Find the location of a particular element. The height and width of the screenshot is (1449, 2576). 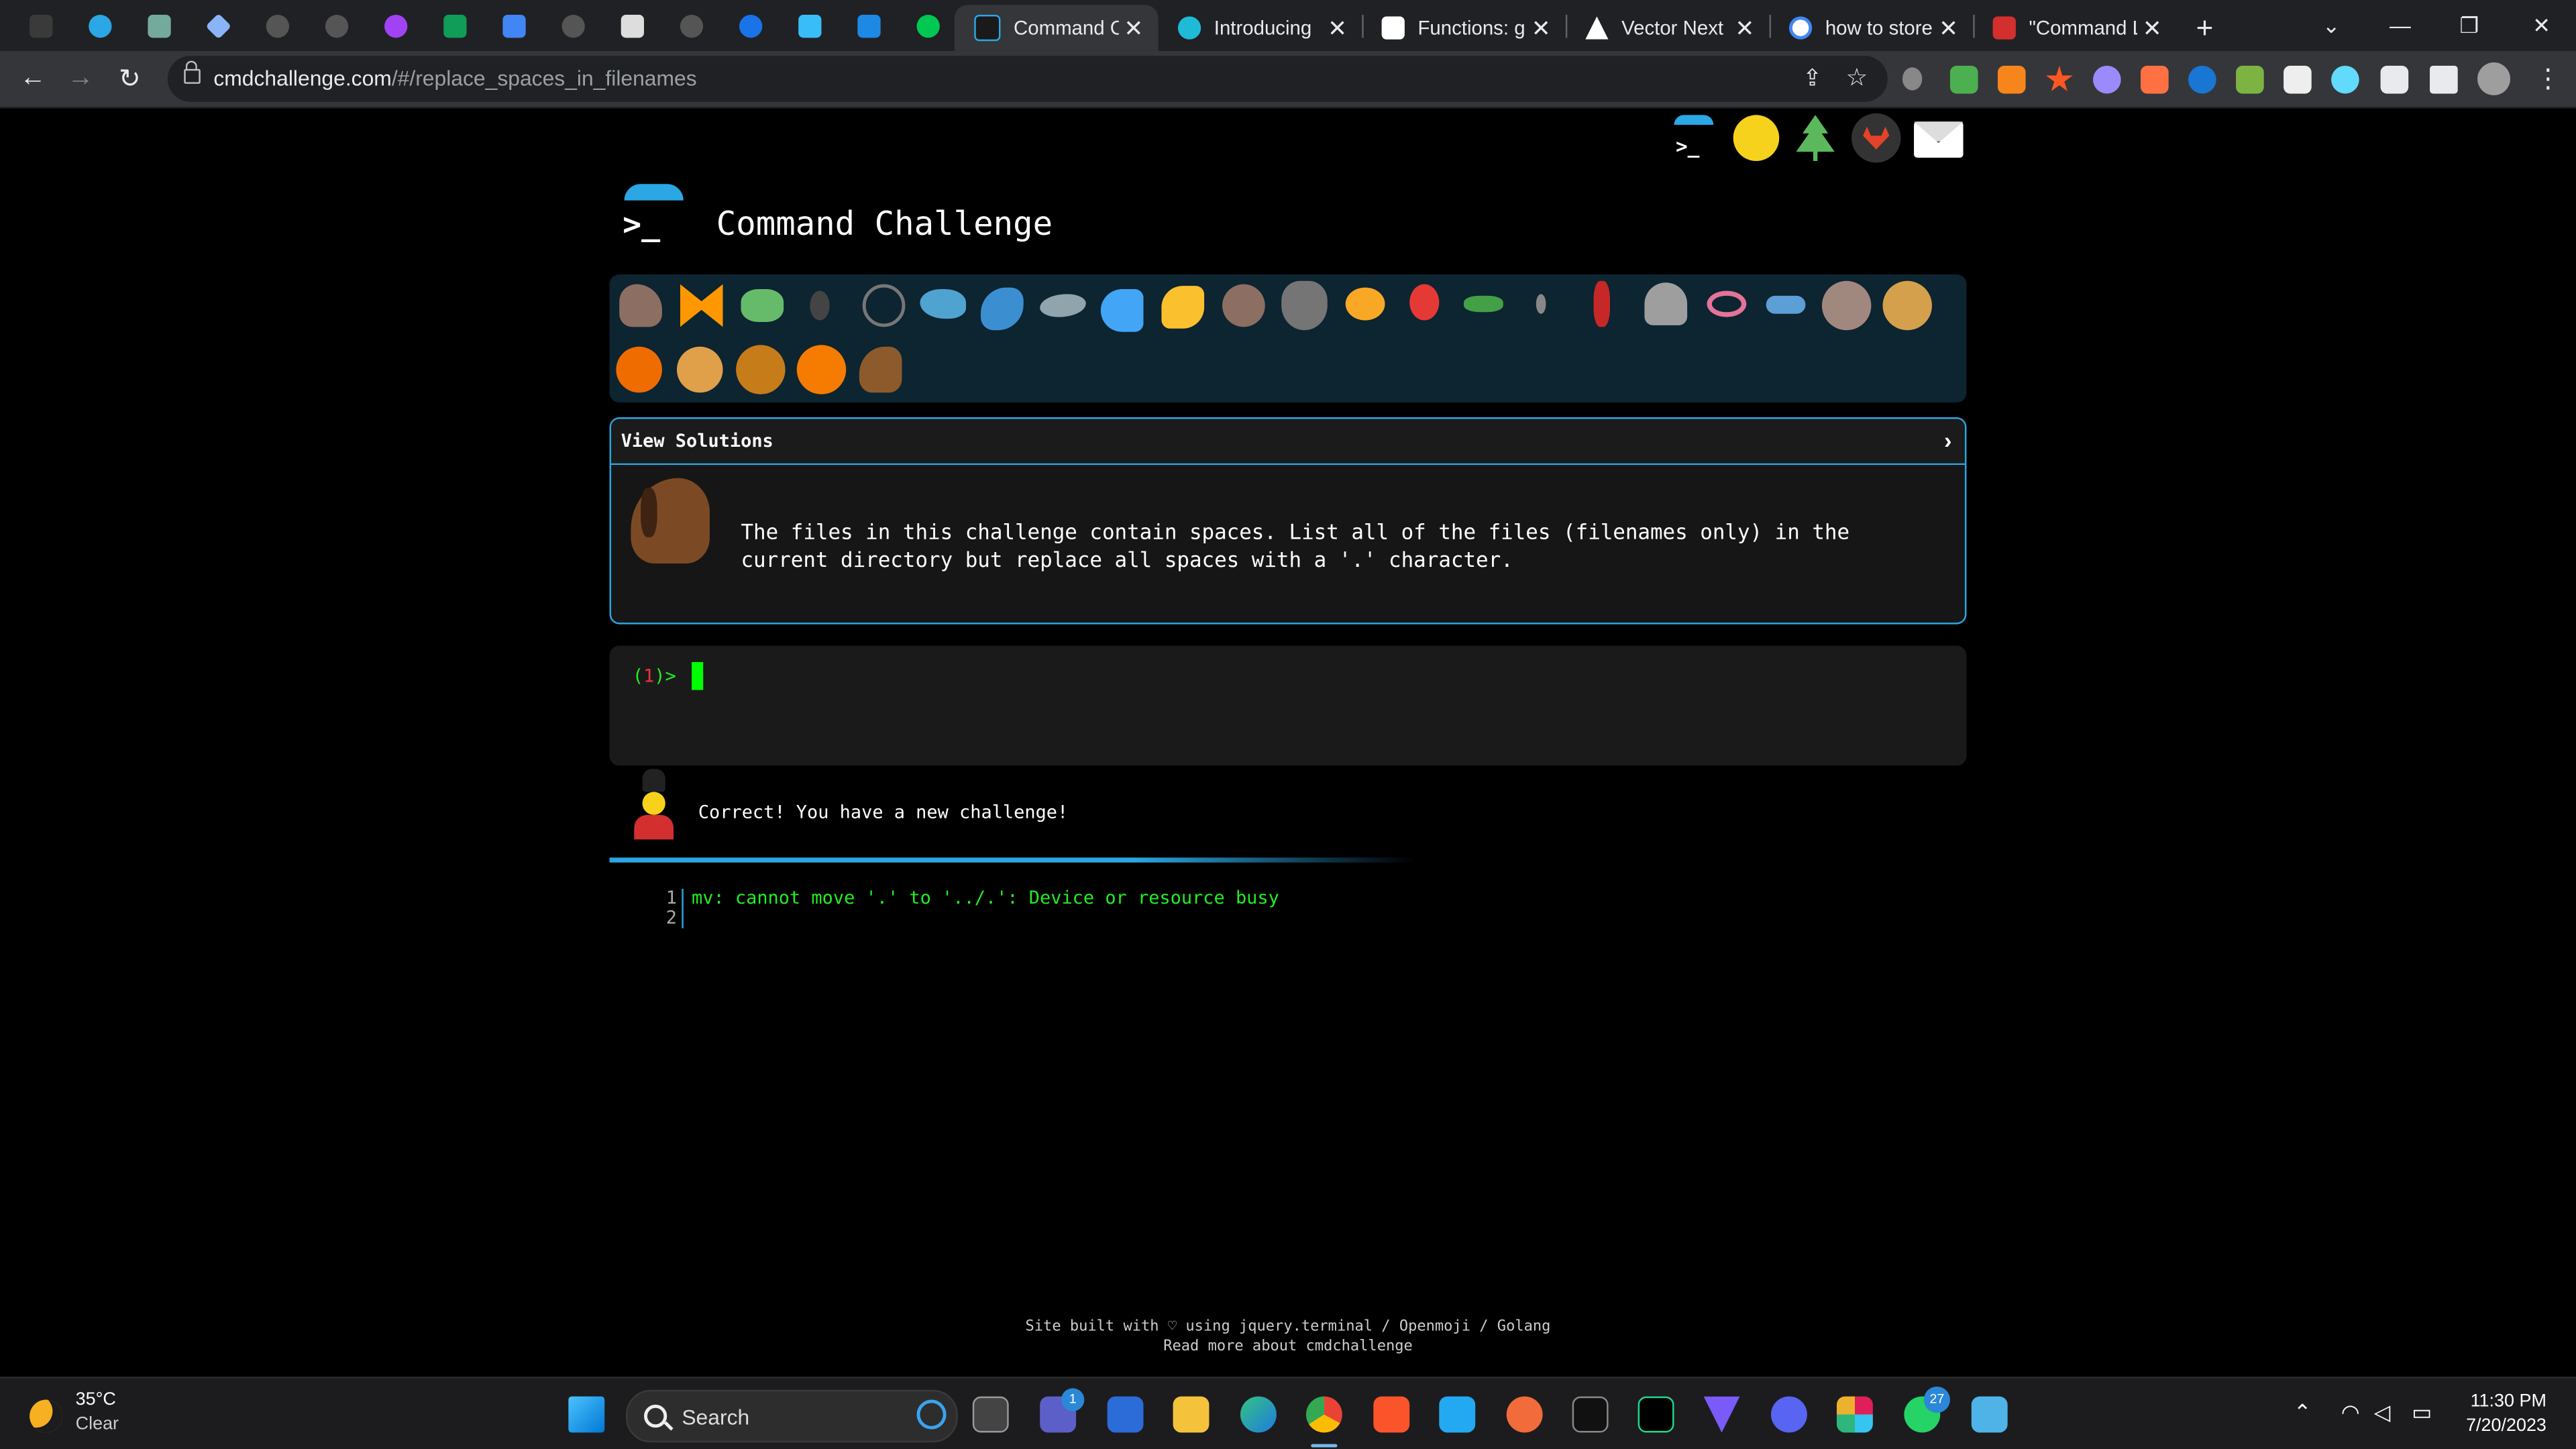

ms-store-icon is located at coordinates (1125, 1414).